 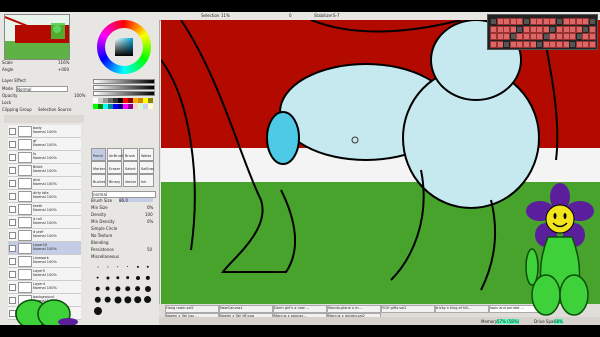 I want to click on tool-select: Select, so click(x=130, y=167).